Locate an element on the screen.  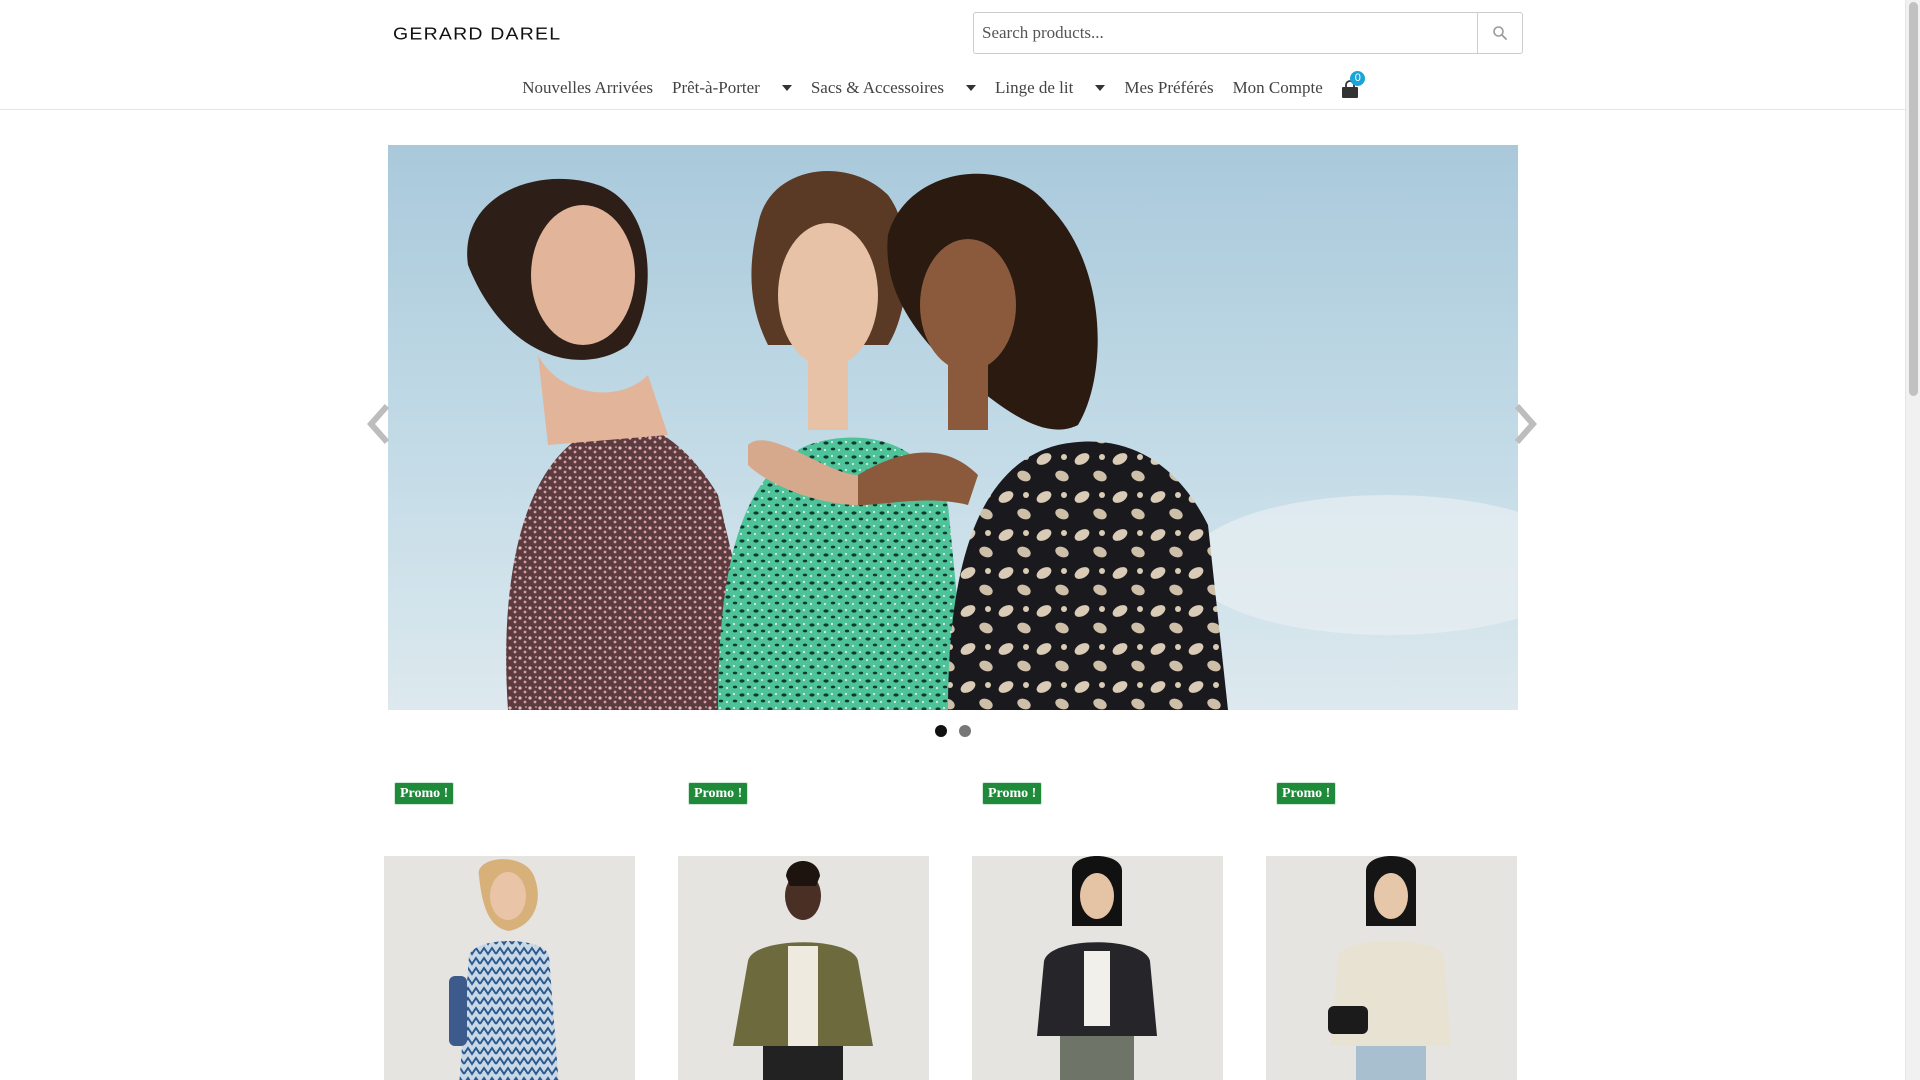
nav-item-label: Nouvelles Arrivées is located at coordinates (588, 87).